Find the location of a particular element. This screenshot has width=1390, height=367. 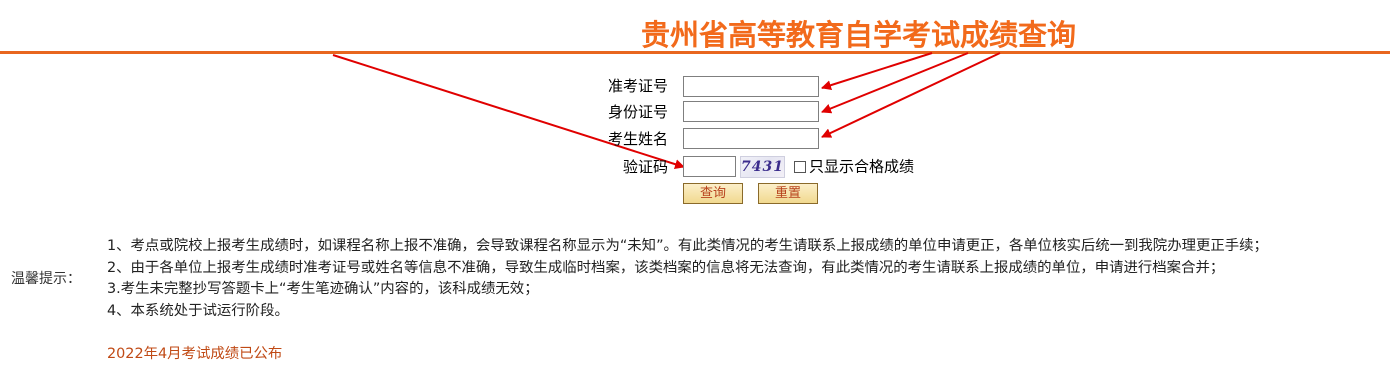

tip-item: 4、本系统处于试运行阶段。 is located at coordinates (198, 310).